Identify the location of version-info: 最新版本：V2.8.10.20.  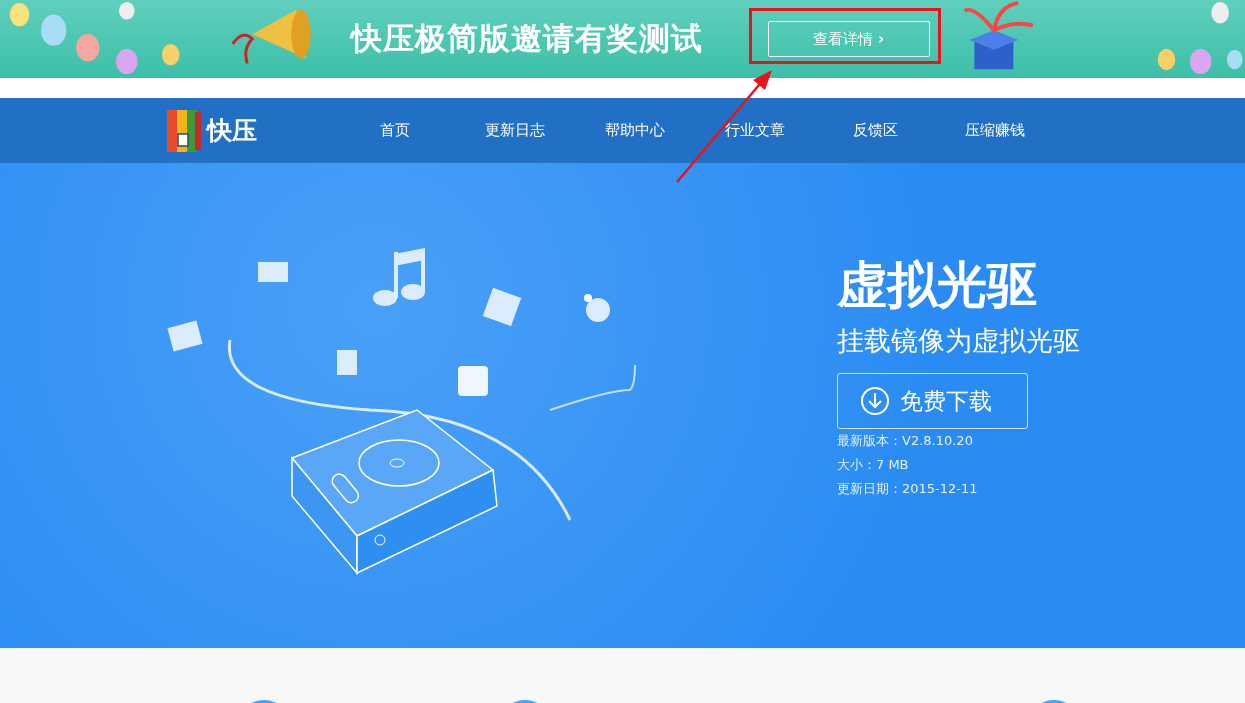
(905, 441).